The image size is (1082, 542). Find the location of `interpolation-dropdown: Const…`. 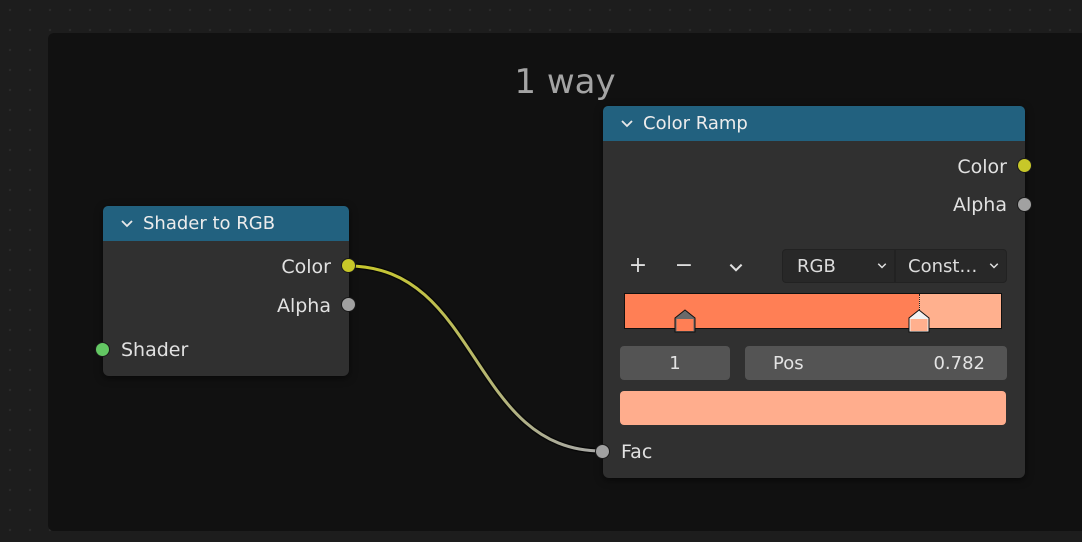

interpolation-dropdown: Const… is located at coordinates (951, 266).